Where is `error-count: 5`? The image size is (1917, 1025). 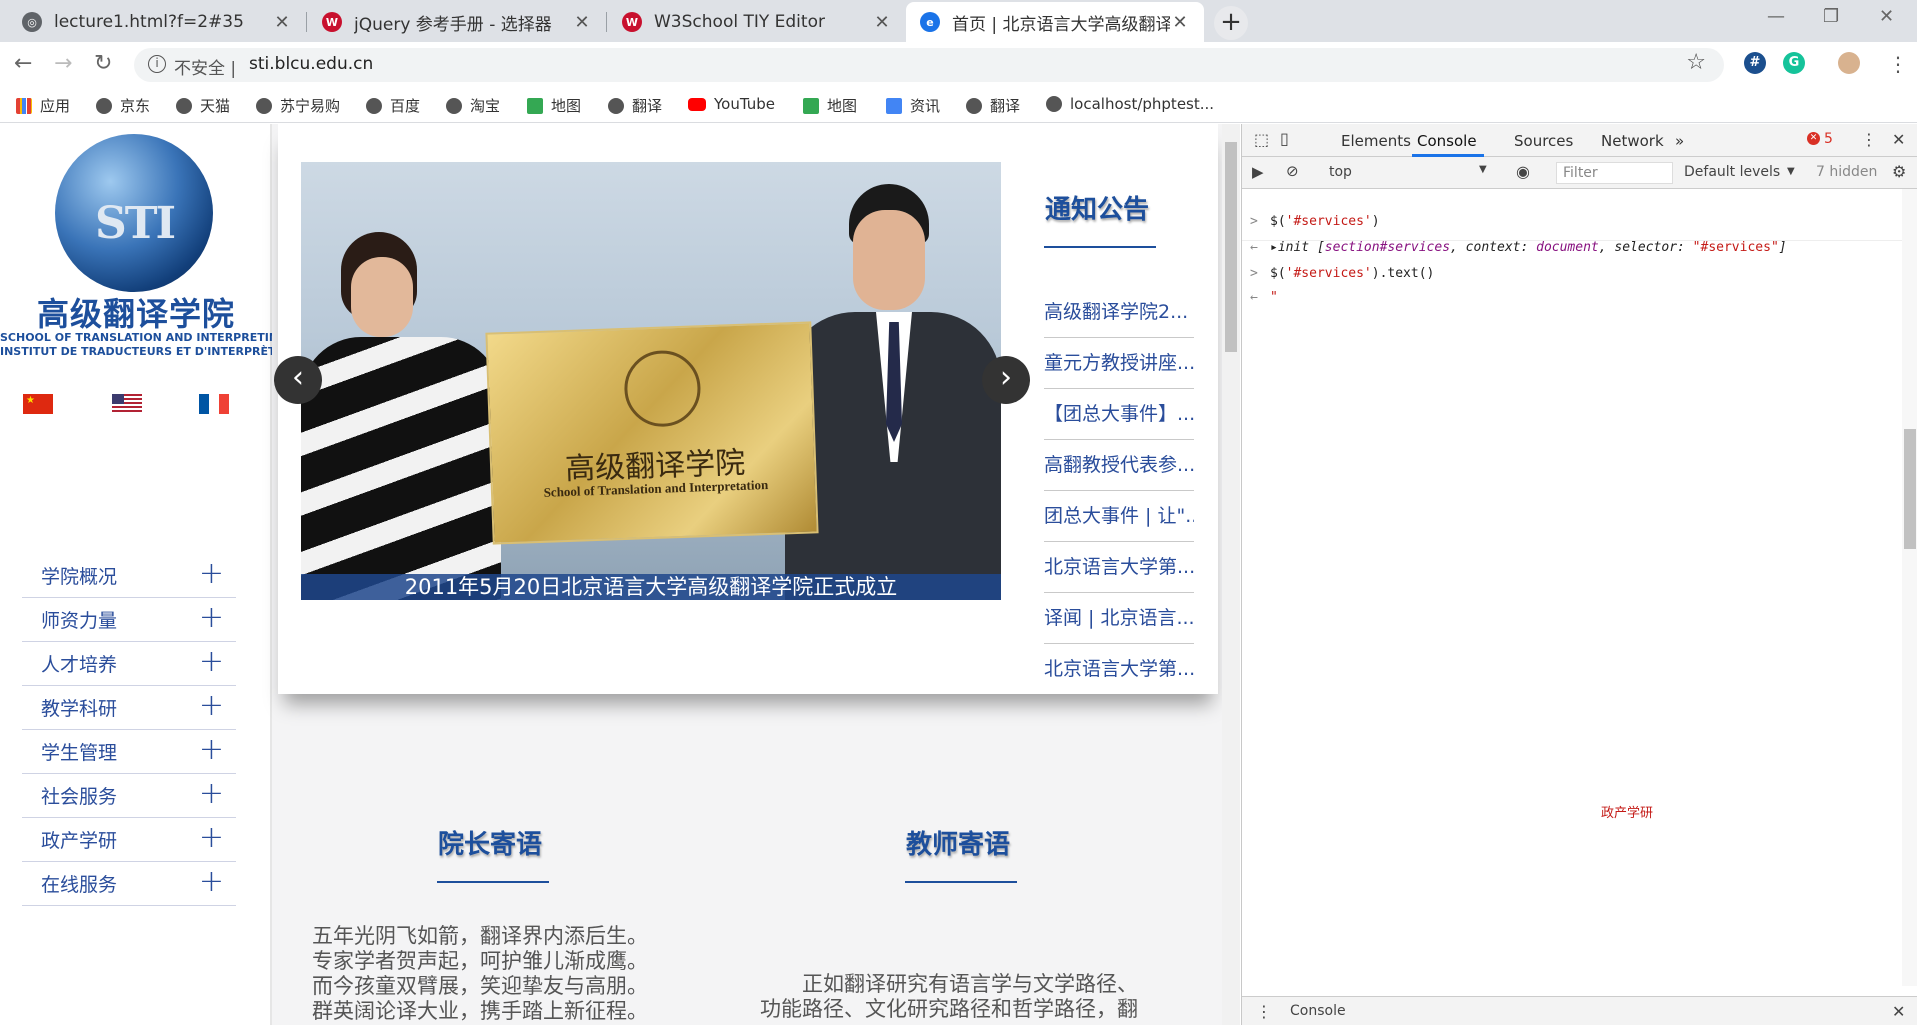 error-count: 5 is located at coordinates (1828, 139).